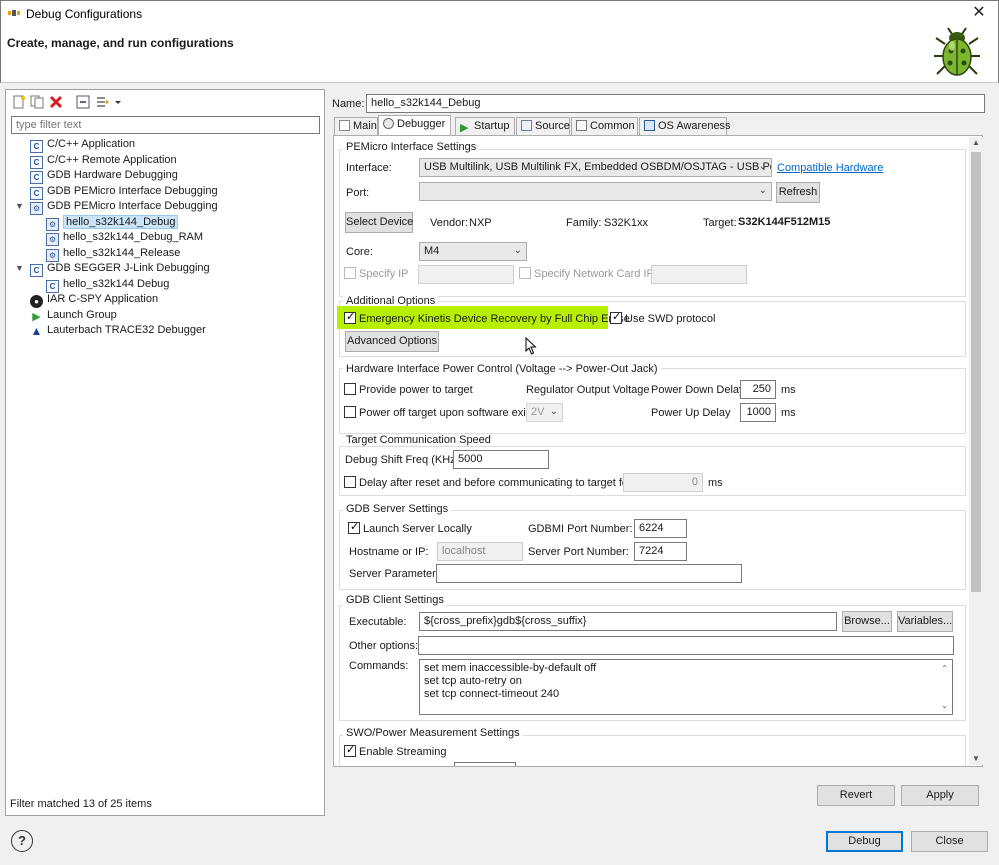 Image resolution: width=999 pixels, height=865 pixels. I want to click on tree-item-gdb-pemicro-2: ⚙ GDB PEMicro Interface Debugging, so click(124, 207).